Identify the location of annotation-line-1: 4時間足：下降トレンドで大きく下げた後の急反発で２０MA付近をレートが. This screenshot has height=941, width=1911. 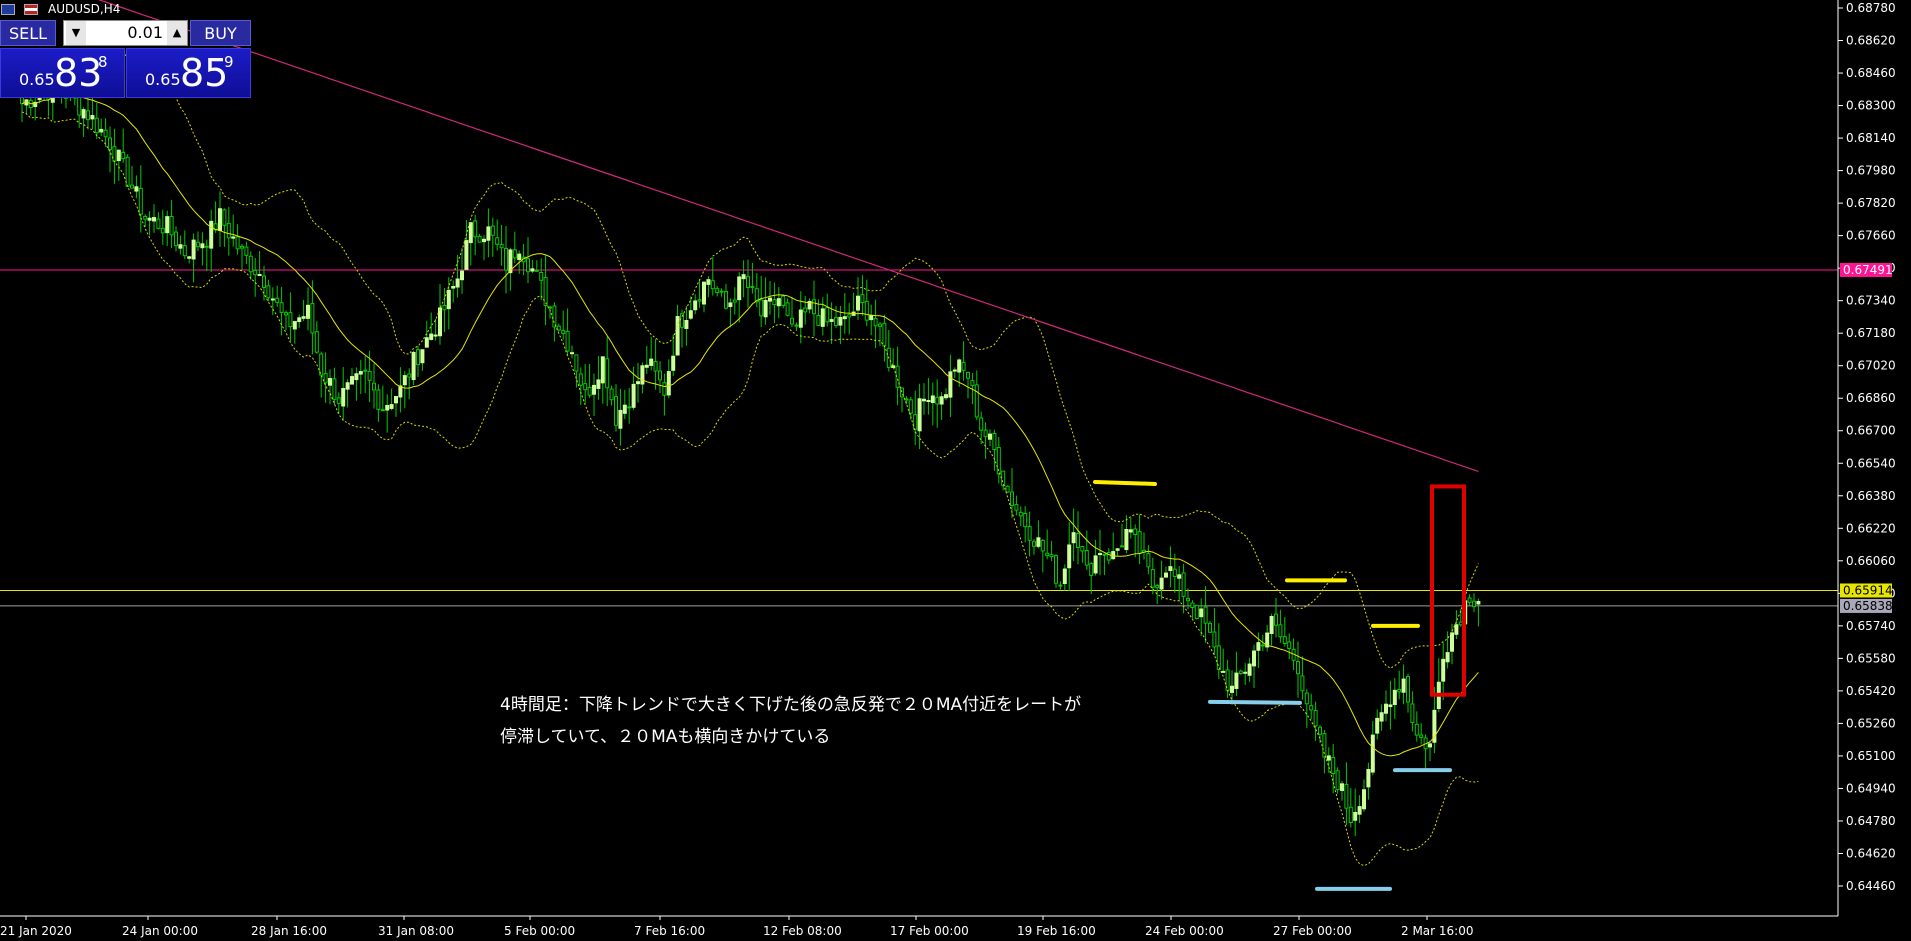
(791, 705).